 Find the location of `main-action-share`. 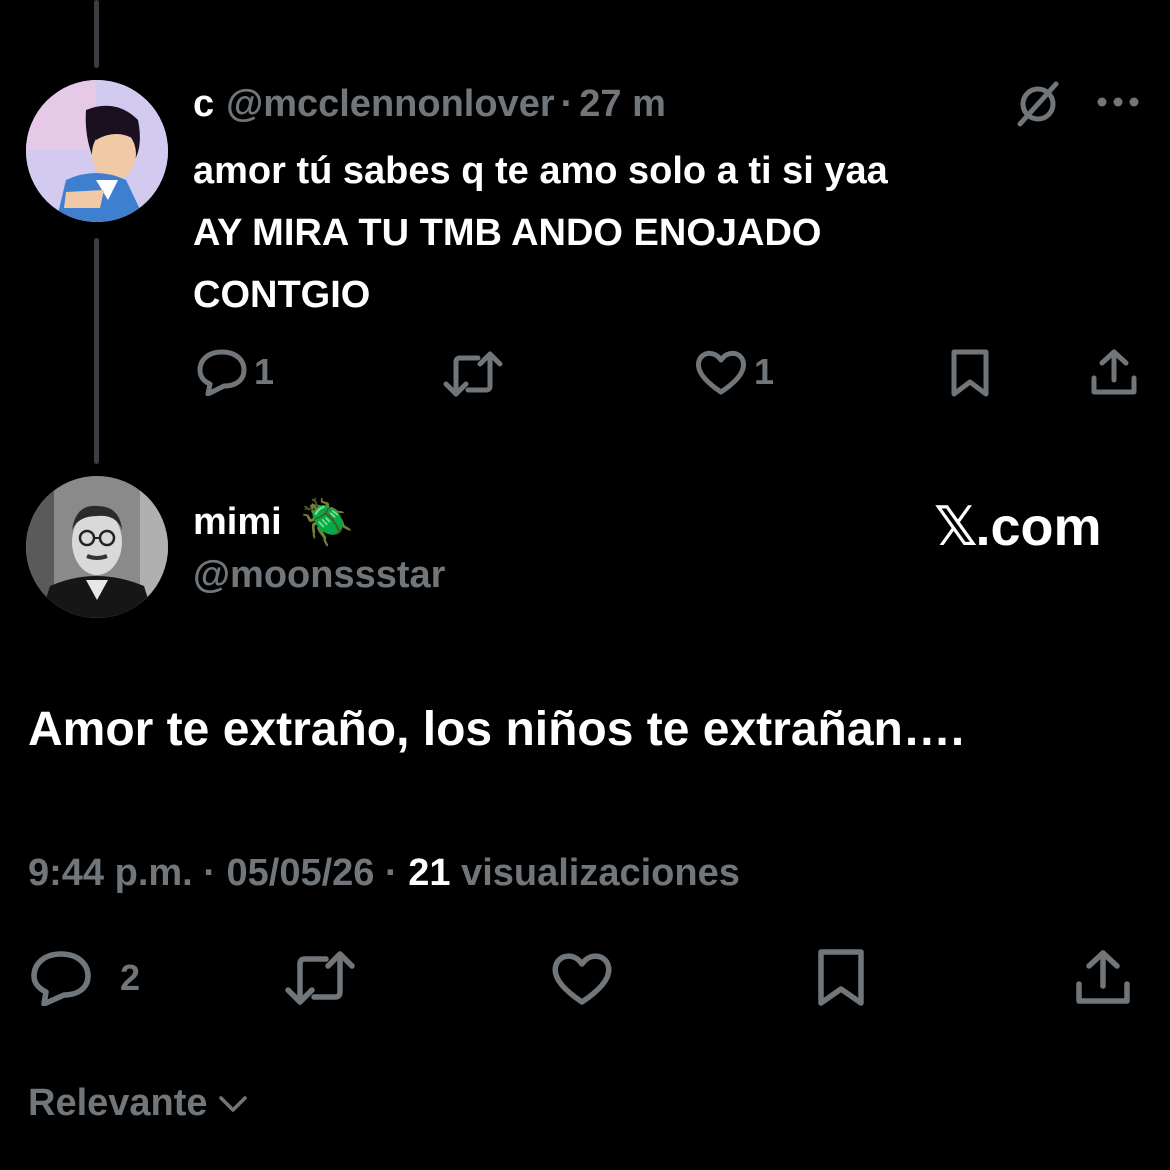

main-action-share is located at coordinates (1103, 977).